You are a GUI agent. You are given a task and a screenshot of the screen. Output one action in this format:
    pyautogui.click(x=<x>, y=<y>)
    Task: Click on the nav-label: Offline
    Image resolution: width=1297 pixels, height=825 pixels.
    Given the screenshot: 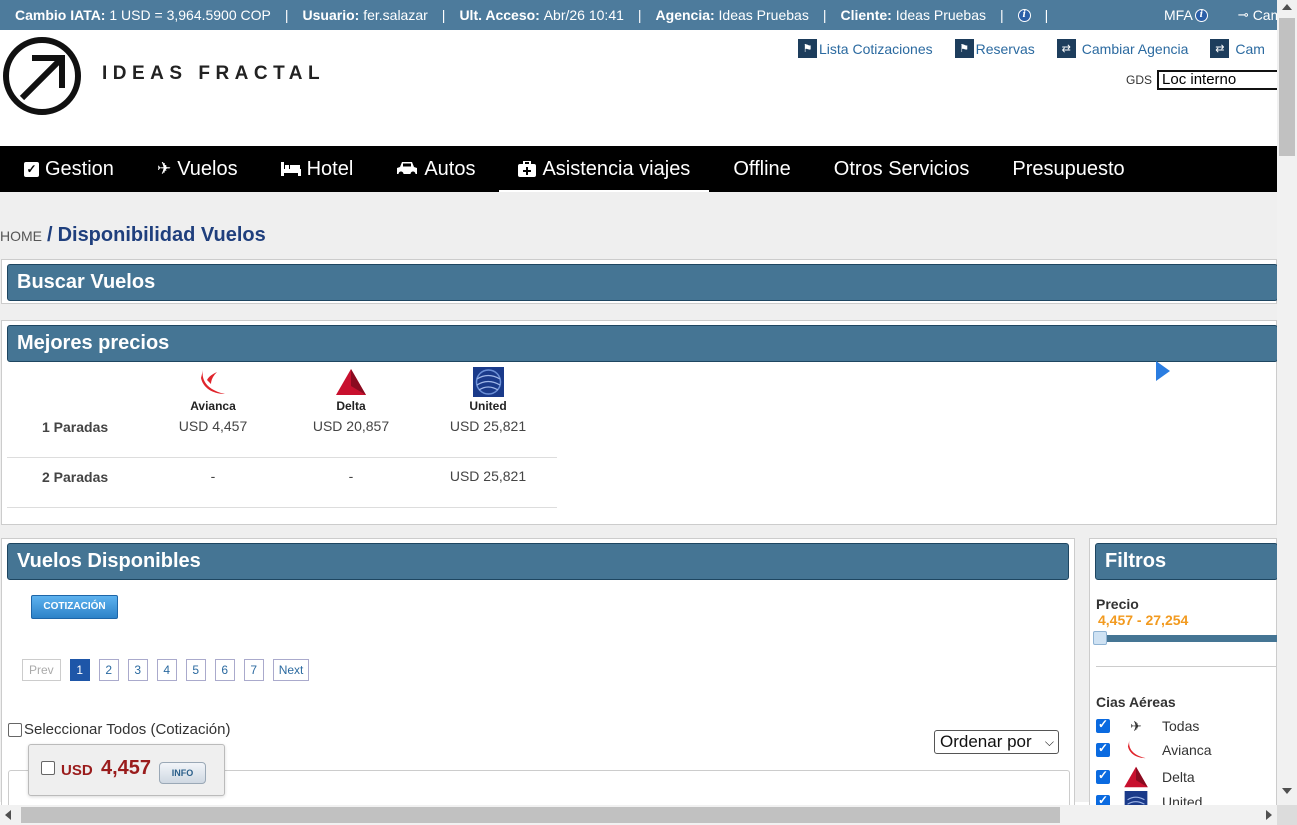 What is the action you would take?
    pyautogui.click(x=762, y=168)
    